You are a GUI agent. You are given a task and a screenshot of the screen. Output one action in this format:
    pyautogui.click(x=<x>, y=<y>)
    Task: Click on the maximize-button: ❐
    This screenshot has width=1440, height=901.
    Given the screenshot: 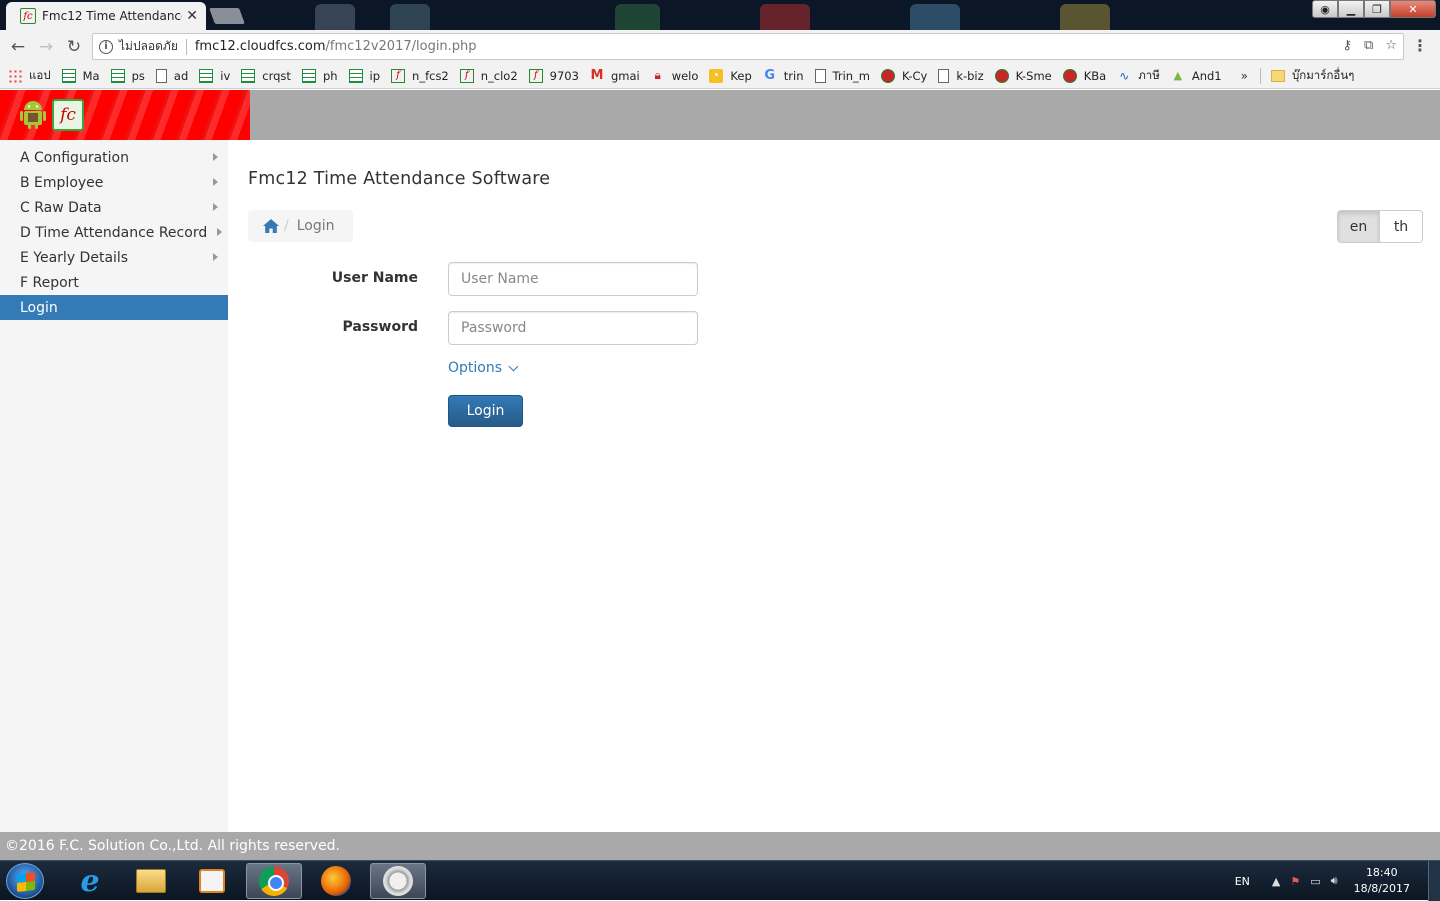 What is the action you would take?
    pyautogui.click(x=1377, y=9)
    